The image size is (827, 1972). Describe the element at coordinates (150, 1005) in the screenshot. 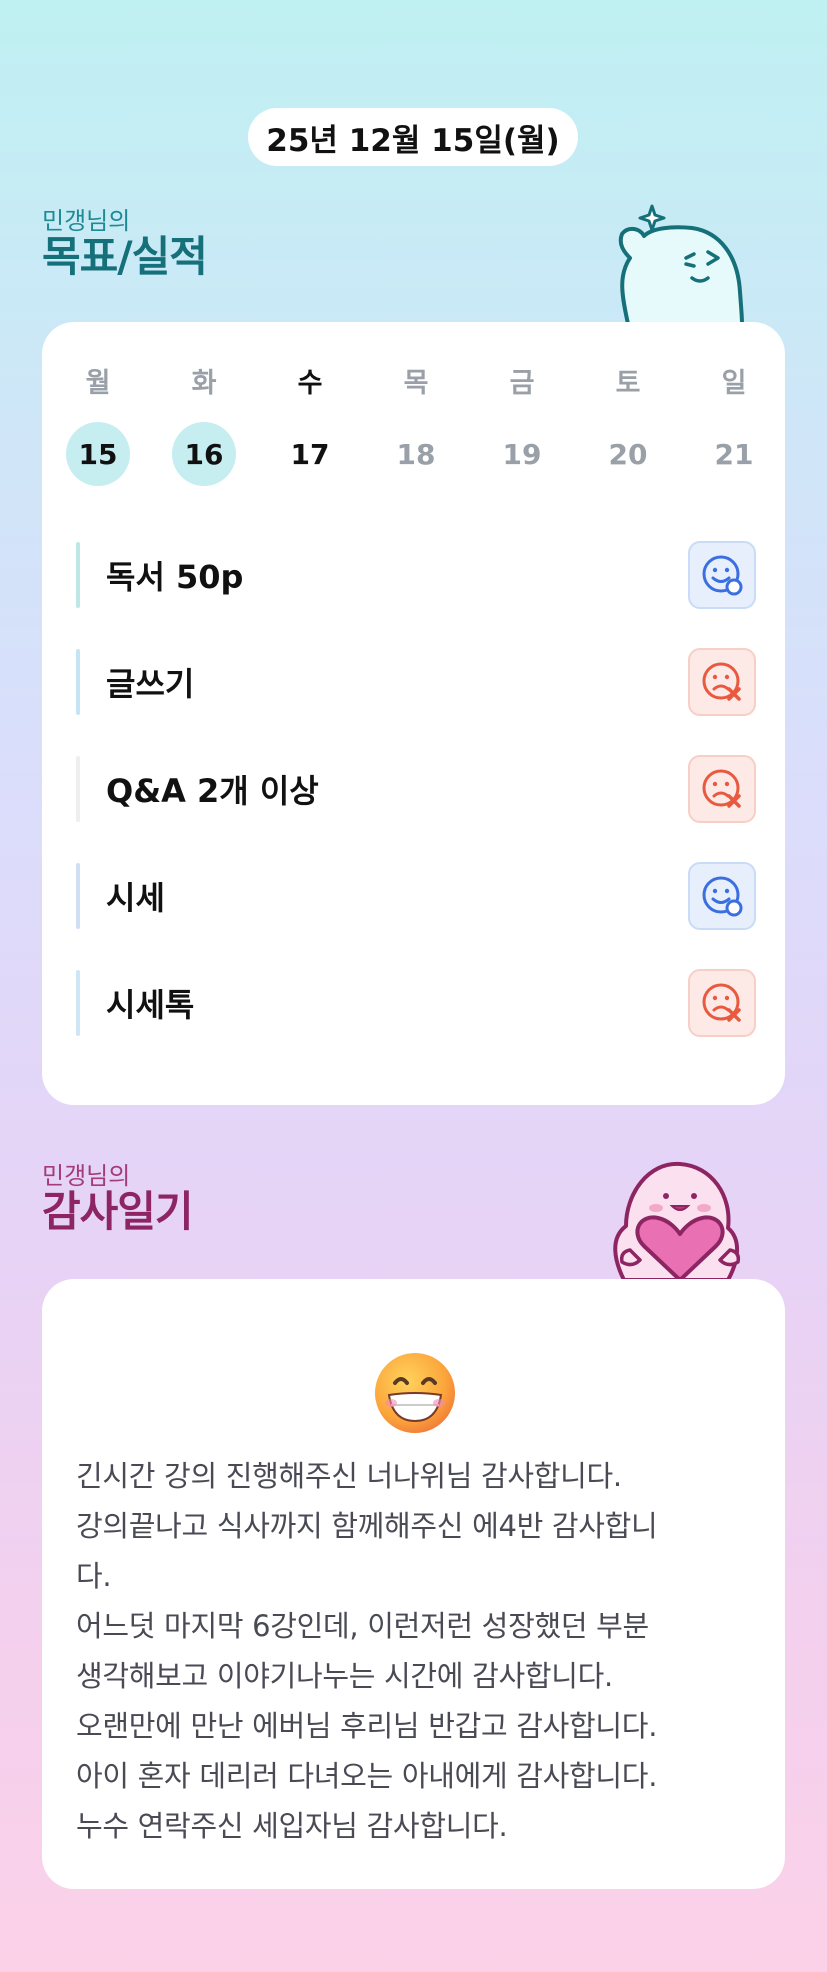

I see `goal-label: 시세톡` at that location.